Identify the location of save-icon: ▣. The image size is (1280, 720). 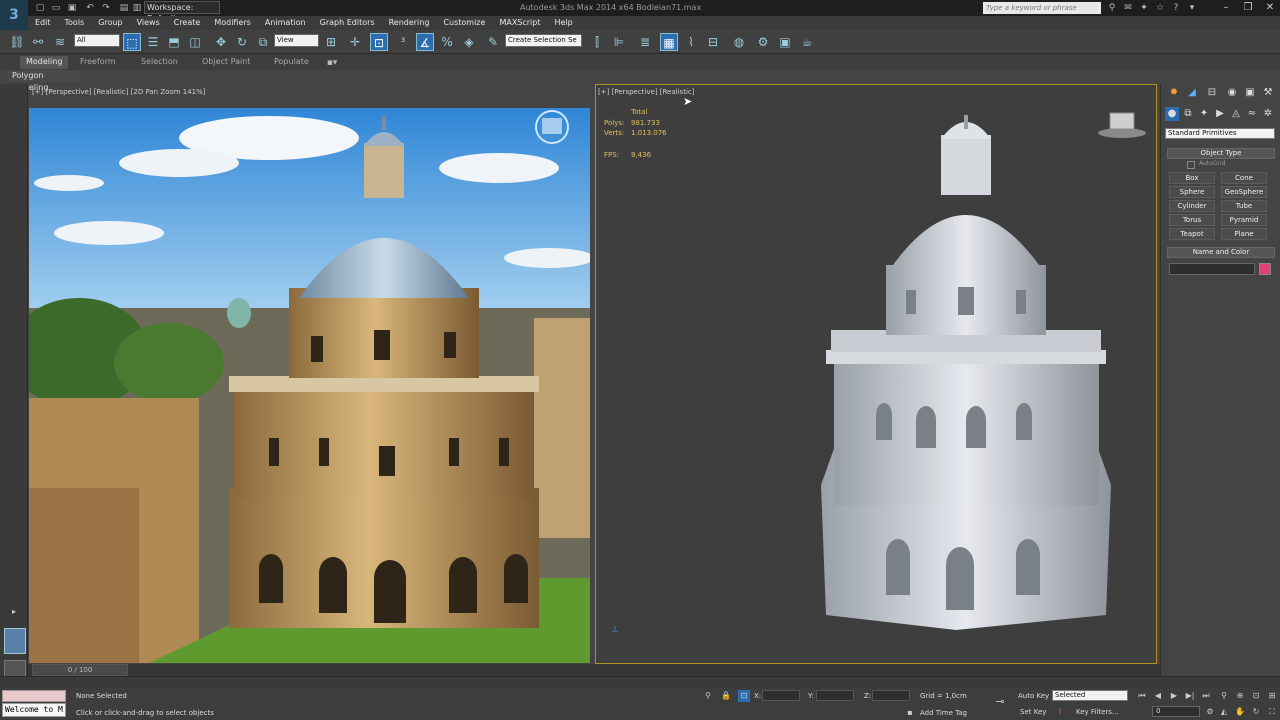
(72, 8).